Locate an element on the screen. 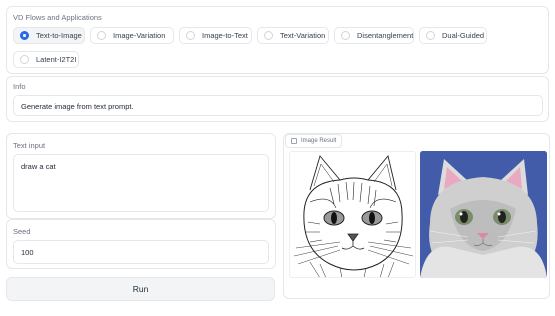 The width and height of the screenshot is (555, 316). seed-input: 100 is located at coordinates (141, 252).